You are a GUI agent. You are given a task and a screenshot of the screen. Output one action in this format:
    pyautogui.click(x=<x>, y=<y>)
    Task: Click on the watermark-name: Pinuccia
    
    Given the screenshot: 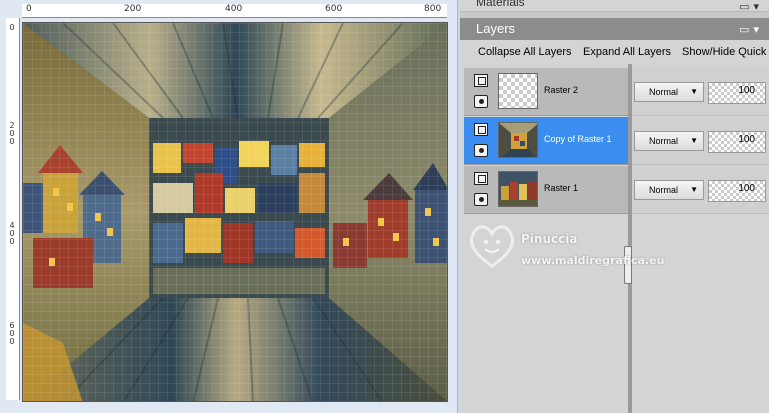 What is the action you would take?
    pyautogui.click(x=549, y=239)
    